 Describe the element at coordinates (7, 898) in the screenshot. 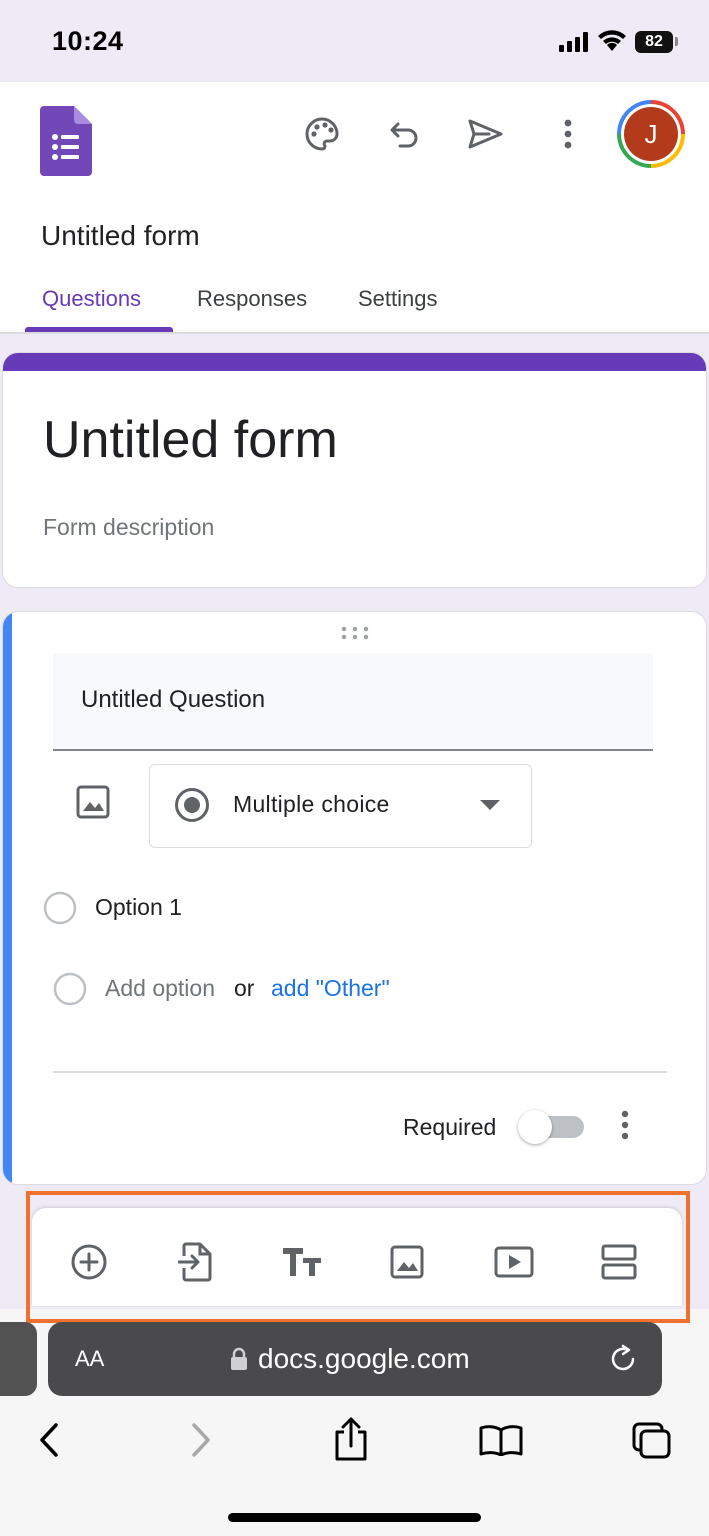

I see `question-card-accent` at that location.